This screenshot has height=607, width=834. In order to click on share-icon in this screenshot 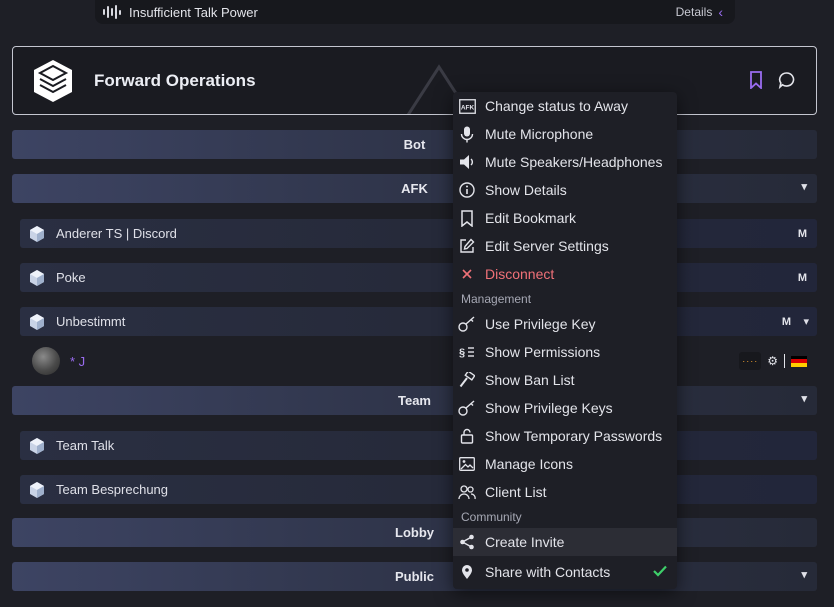, I will do `click(467, 542)`.